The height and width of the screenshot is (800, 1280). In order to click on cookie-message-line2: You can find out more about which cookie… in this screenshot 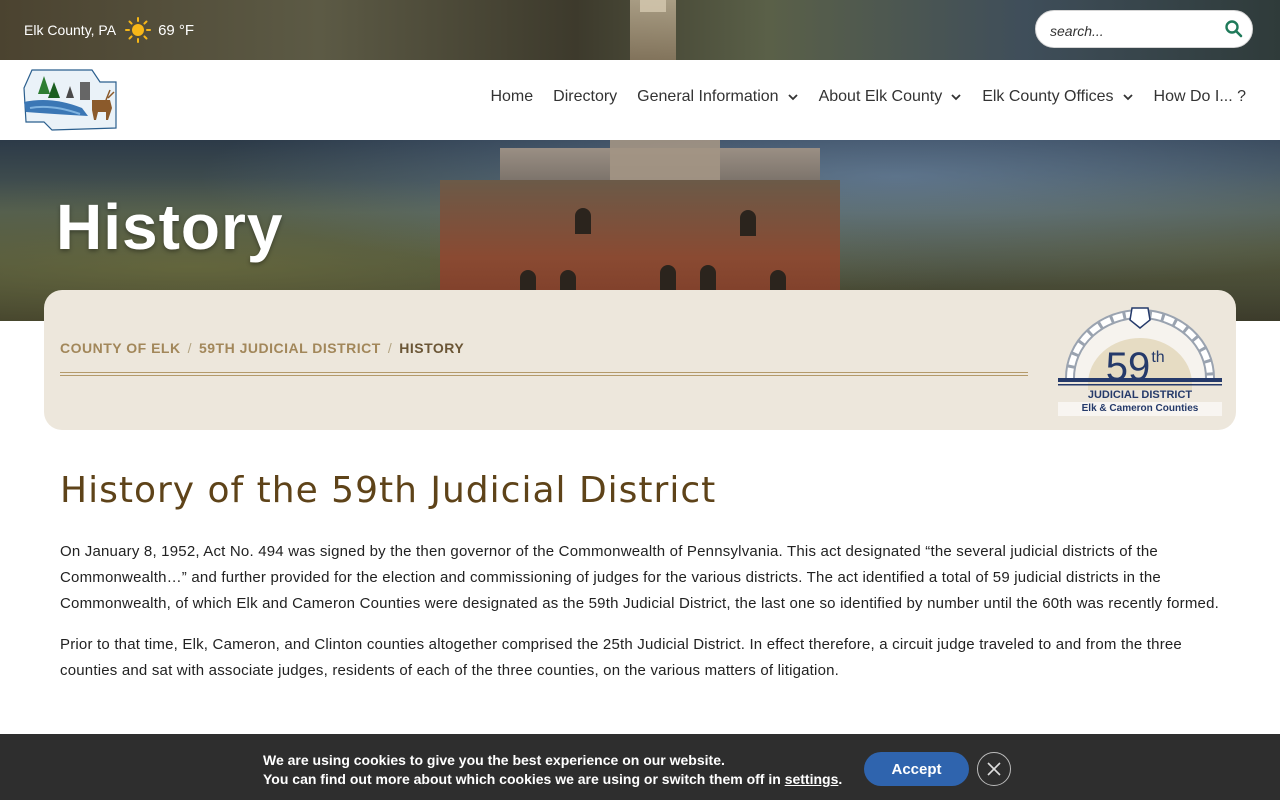, I will do `click(552, 779)`.